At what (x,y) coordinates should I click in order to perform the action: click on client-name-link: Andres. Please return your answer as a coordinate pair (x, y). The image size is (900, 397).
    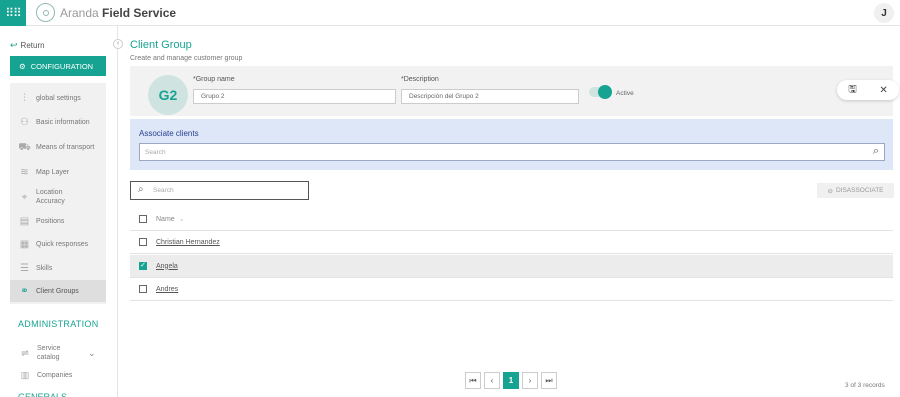
    Looking at the image, I should click on (167, 289).